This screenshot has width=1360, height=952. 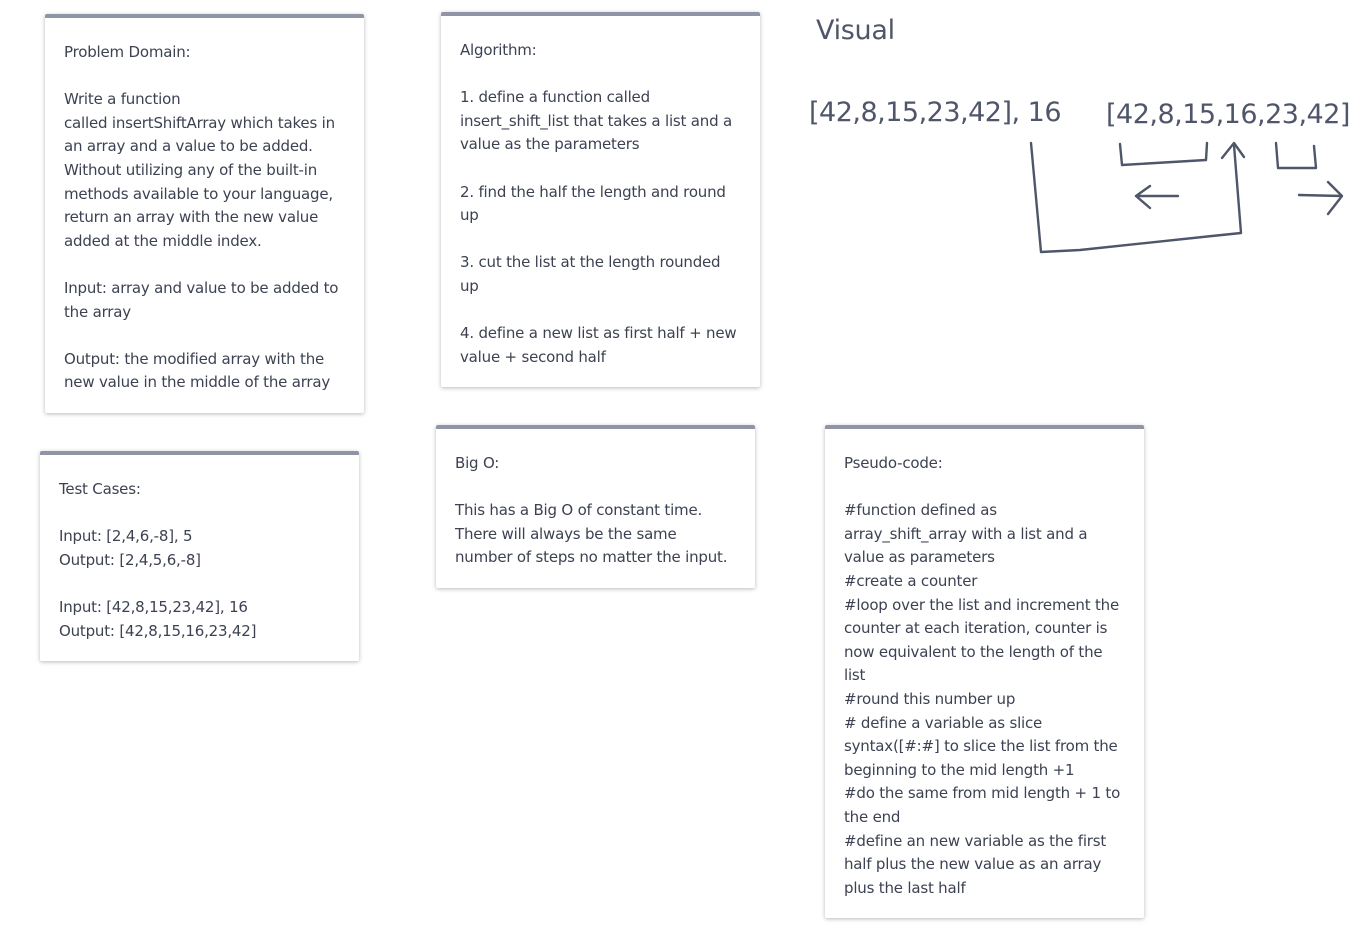 What do you see at coordinates (1186, 197) in the screenshot?
I see `visual-sketch` at bounding box center [1186, 197].